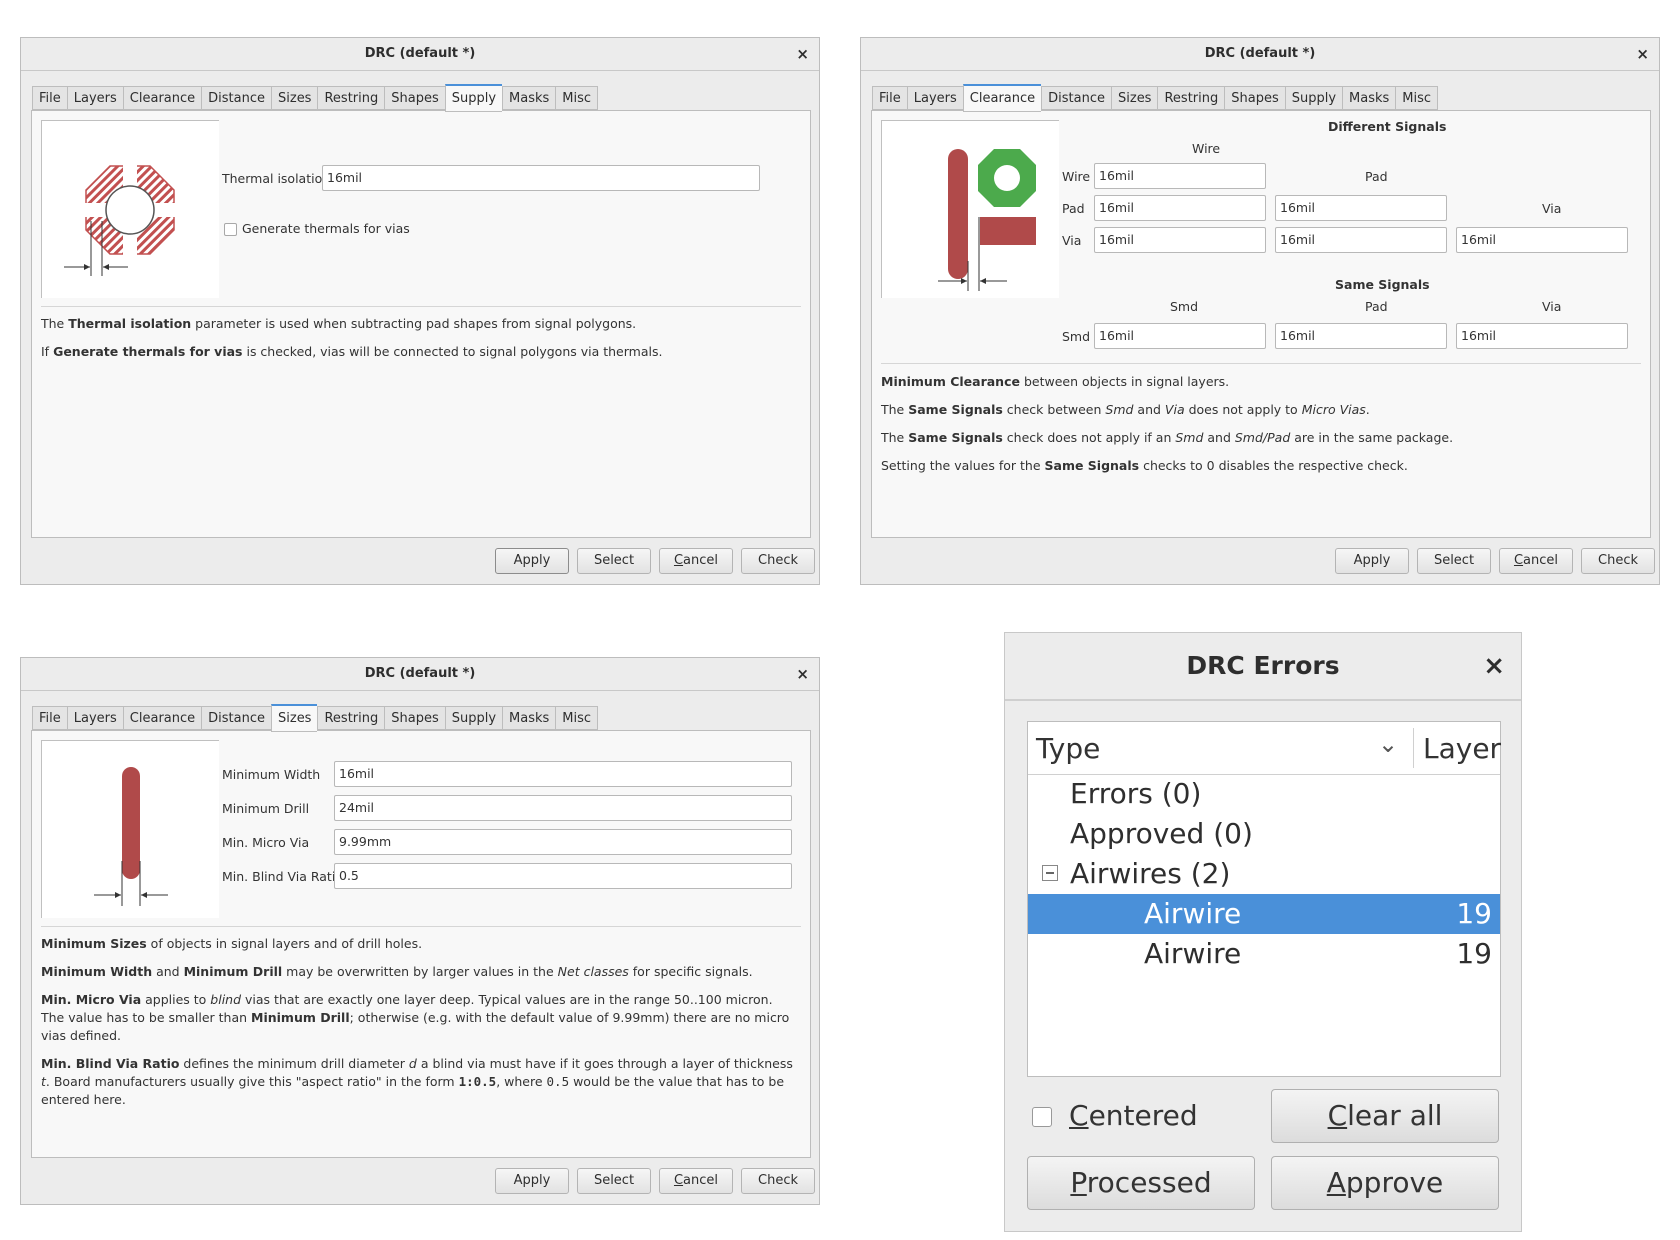 Image resolution: width=1680 pixels, height=1240 pixels. Describe the element at coordinates (130, 829) in the screenshot. I see `sizes-illustration` at that location.